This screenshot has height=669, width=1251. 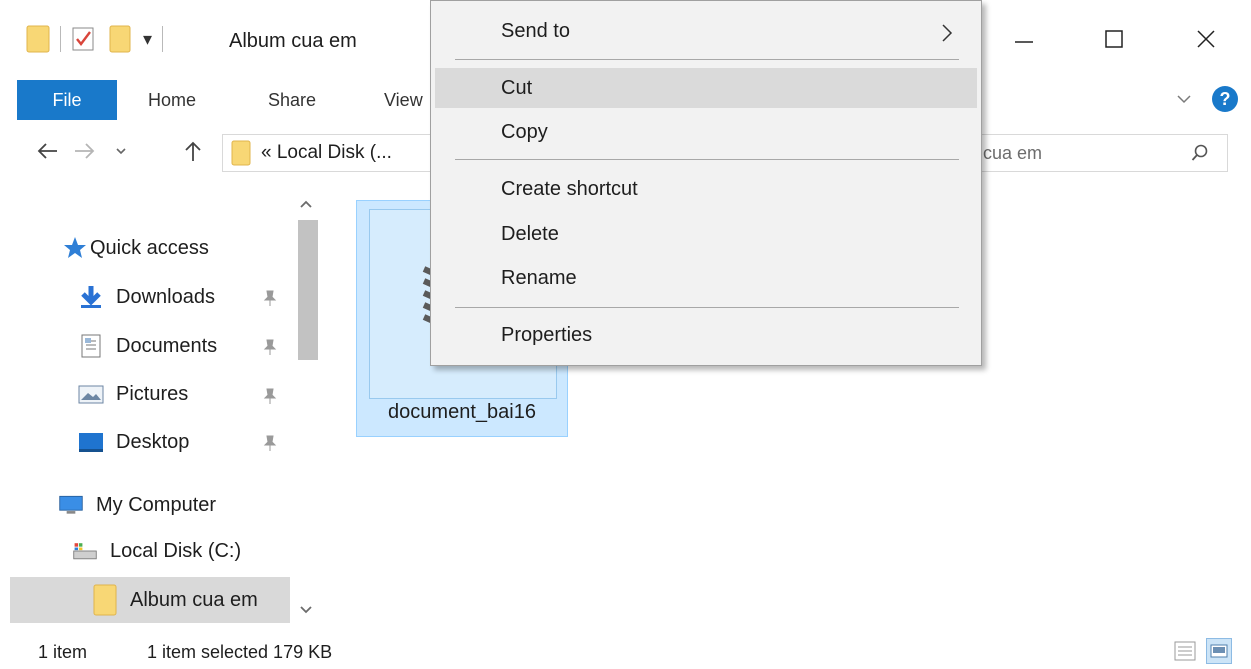 I want to click on recent-locations-button, so click(x=121, y=151).